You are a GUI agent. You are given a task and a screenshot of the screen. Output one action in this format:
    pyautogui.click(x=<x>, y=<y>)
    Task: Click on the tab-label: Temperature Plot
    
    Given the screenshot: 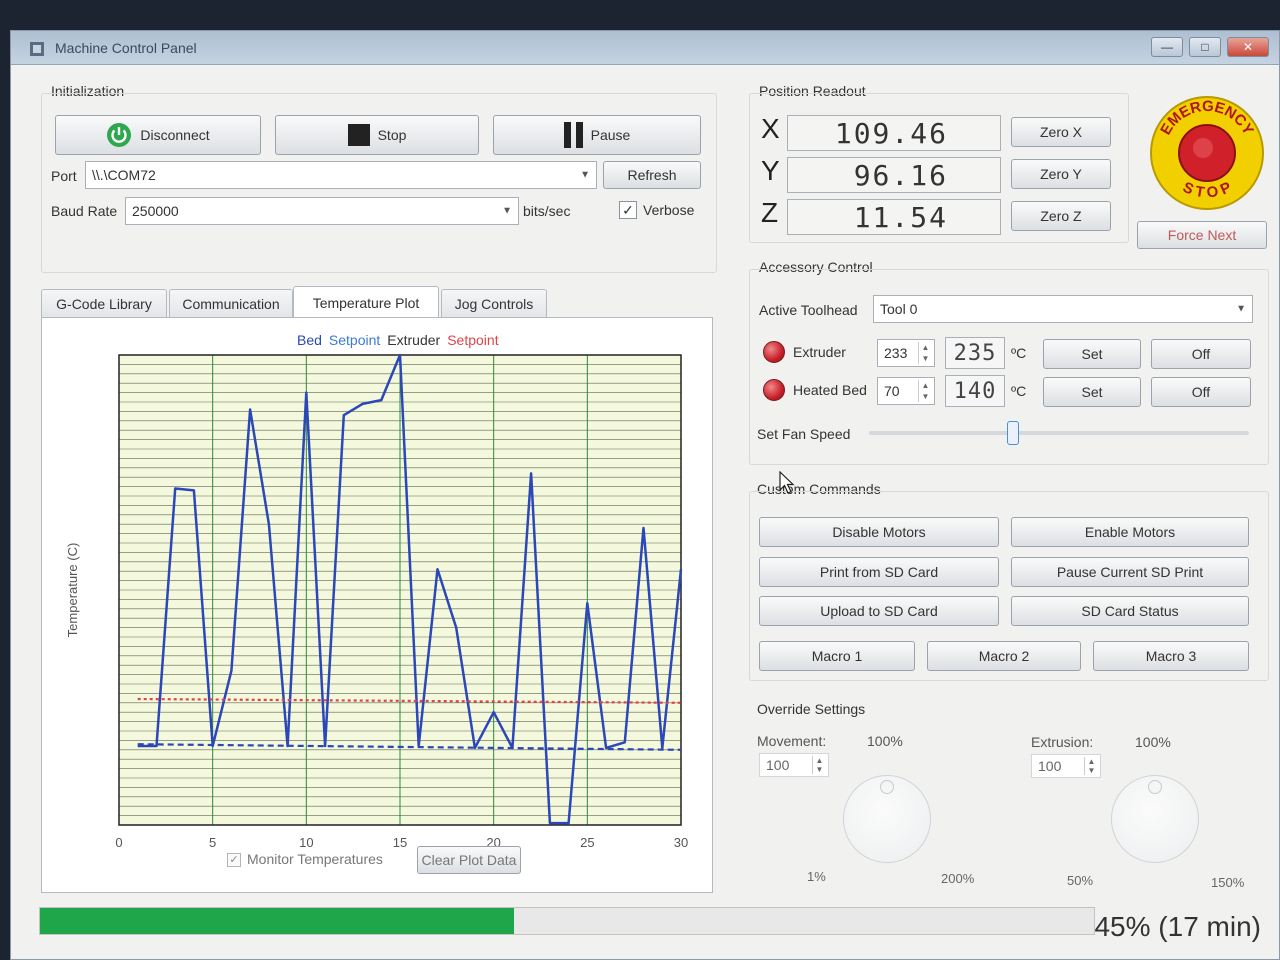 What is the action you would take?
    pyautogui.click(x=366, y=302)
    